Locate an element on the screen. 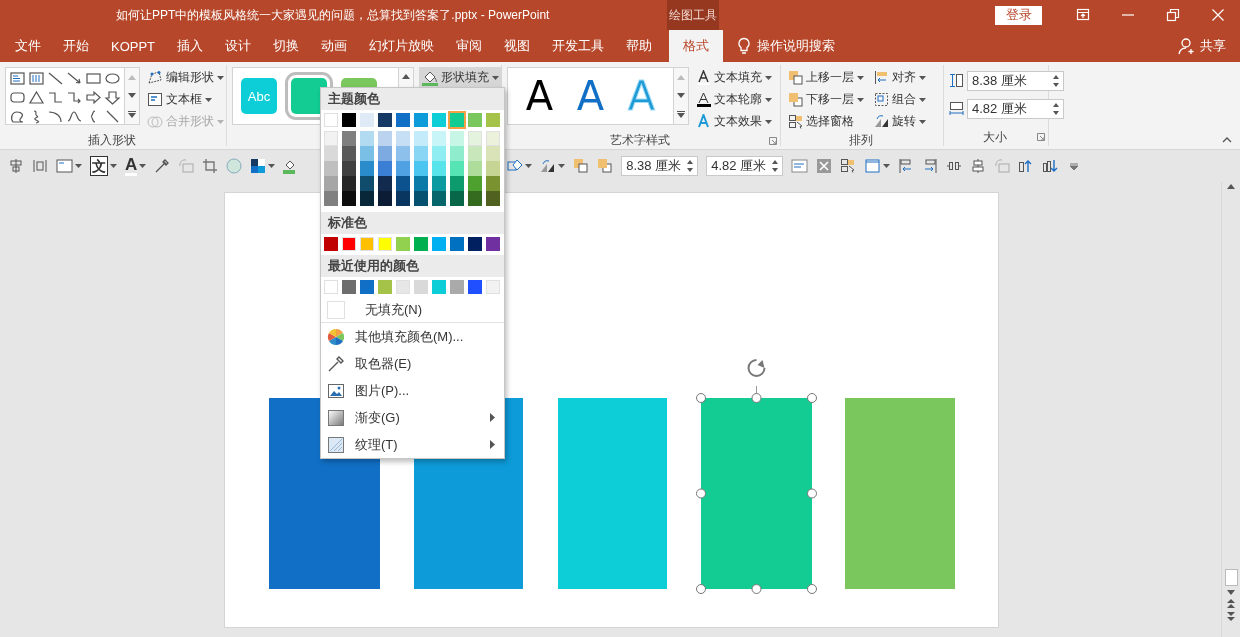 This screenshot has height=637, width=1240. send-backward-icon is located at coordinates (605, 166).